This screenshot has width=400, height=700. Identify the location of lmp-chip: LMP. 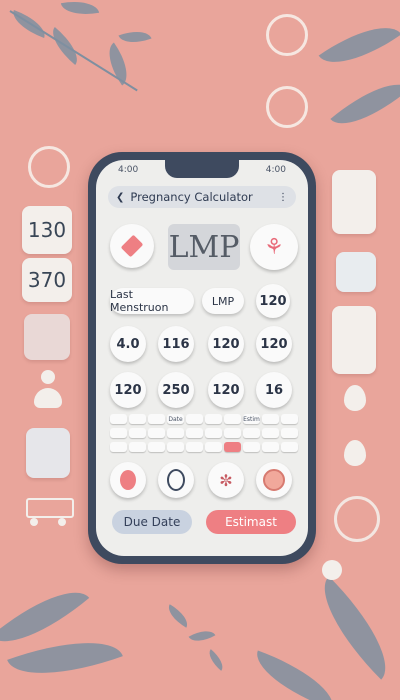
(223, 301).